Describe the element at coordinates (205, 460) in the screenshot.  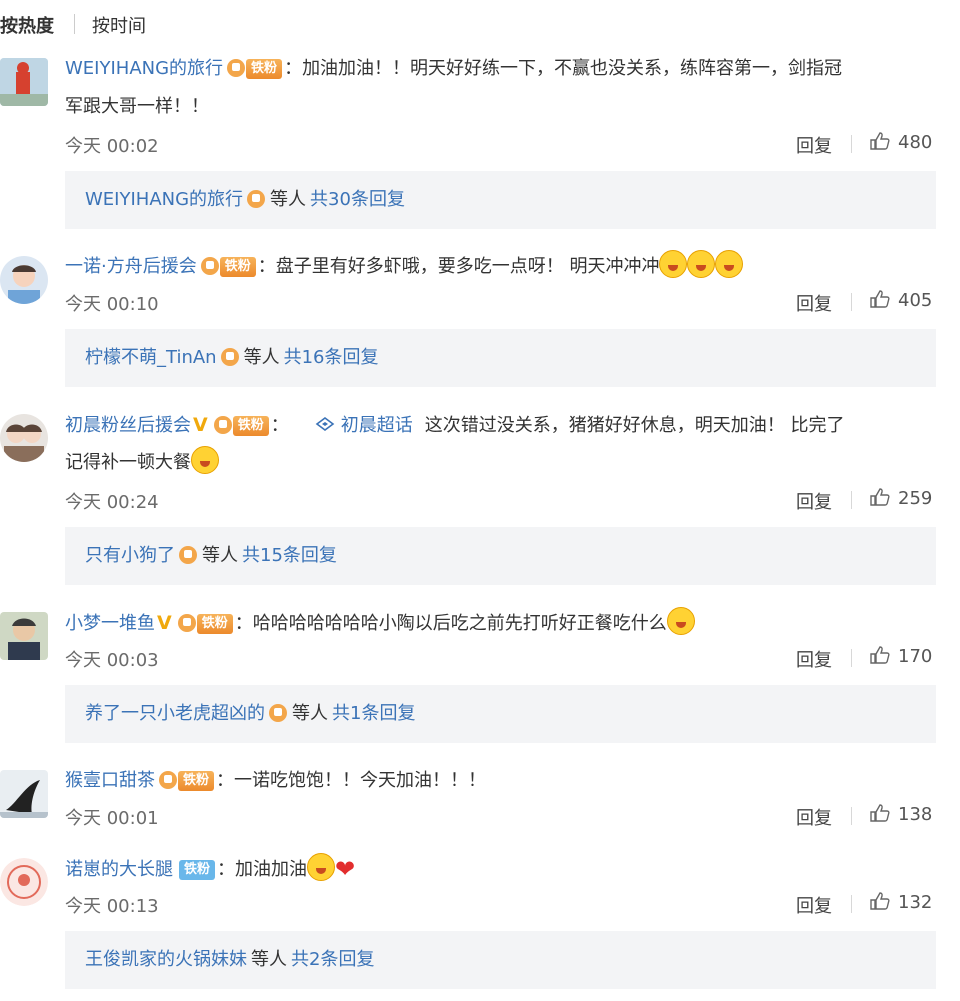
I see `yummy-emoji-icon` at that location.